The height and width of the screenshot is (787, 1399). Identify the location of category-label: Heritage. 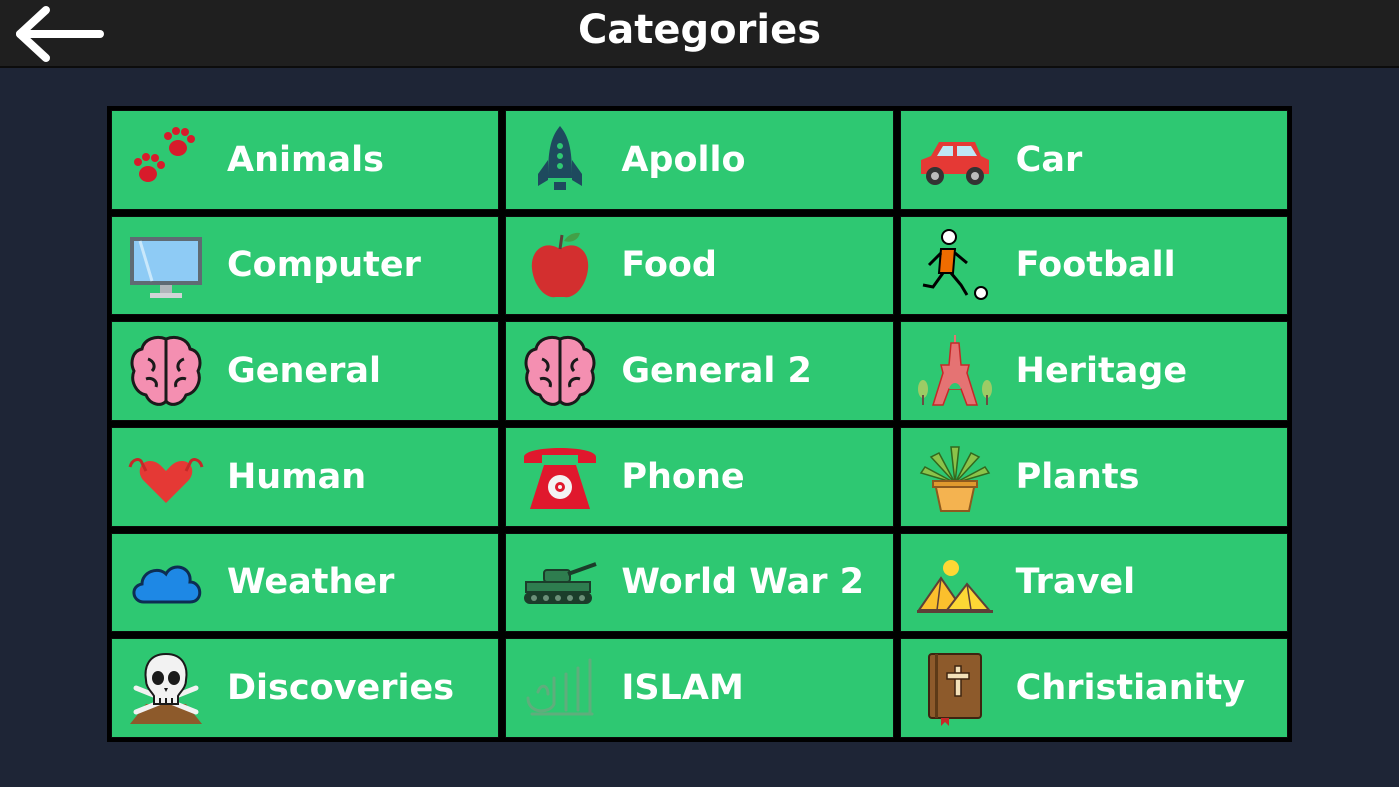
(1101, 371).